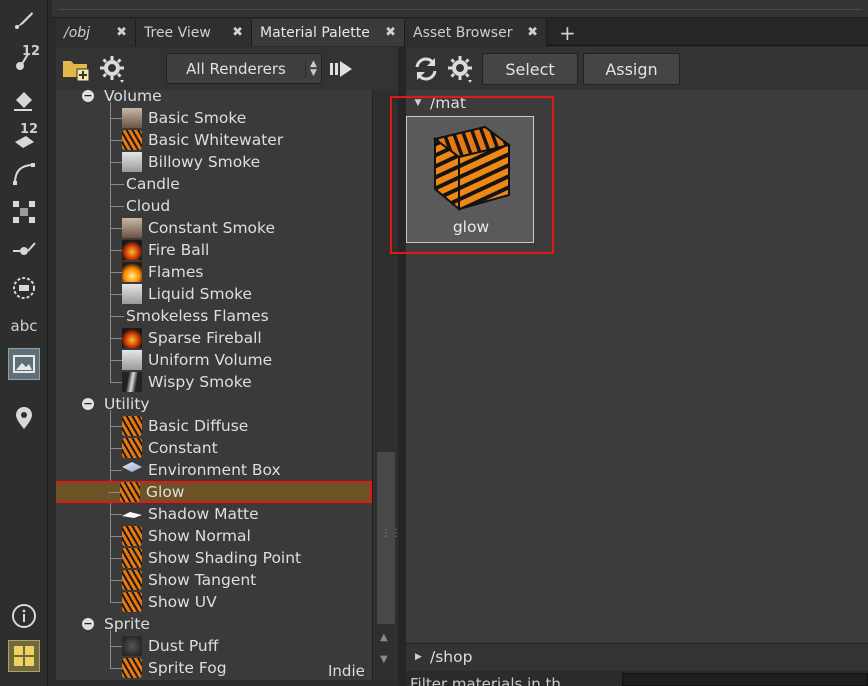  I want to click on matte-material-icon, so click(132, 515).